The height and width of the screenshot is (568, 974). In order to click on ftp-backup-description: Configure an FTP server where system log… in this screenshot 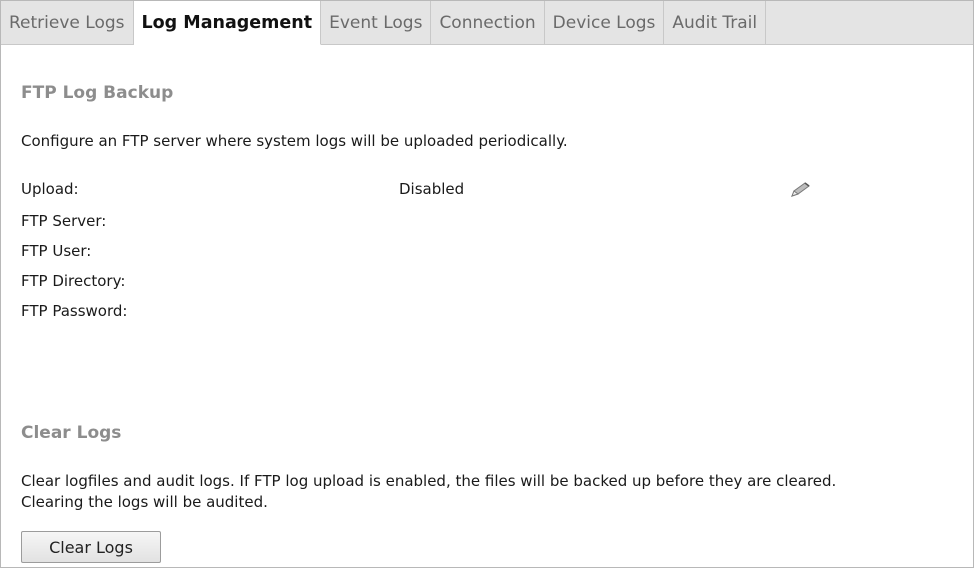, I will do `click(294, 141)`.